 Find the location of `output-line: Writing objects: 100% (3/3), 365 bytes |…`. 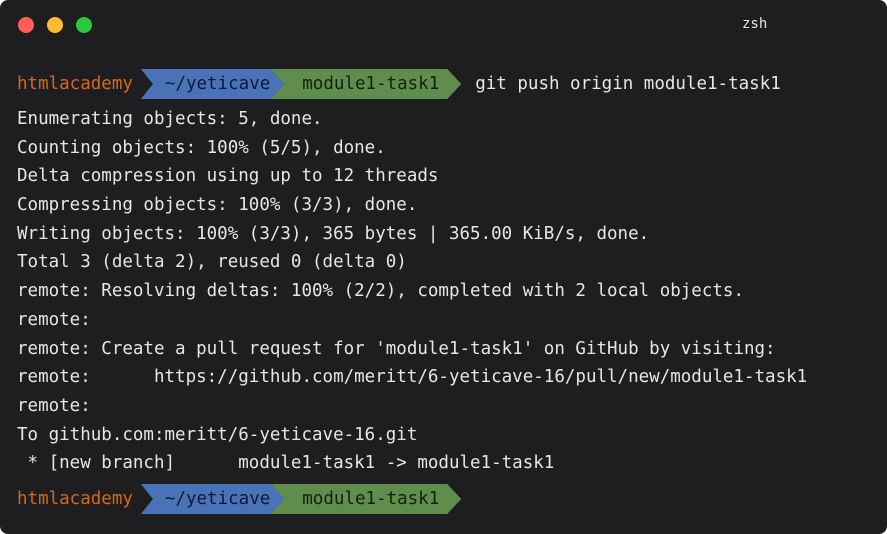

output-line: Writing objects: 100% (3/3), 365 bytes |… is located at coordinates (333, 233).